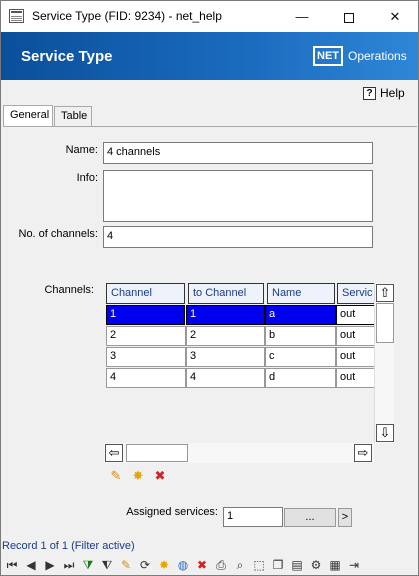 The width and height of the screenshot is (419, 576). I want to click on column-header-channel: Channel, so click(145, 293).